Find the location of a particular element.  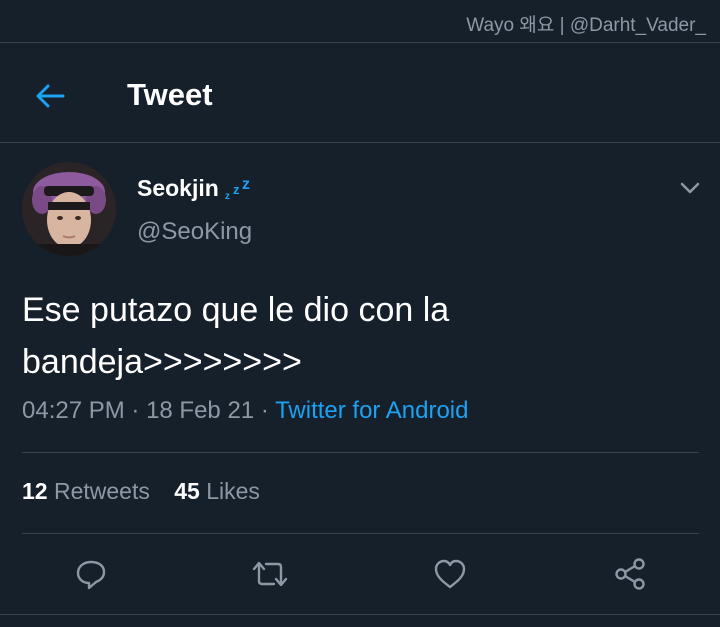

share-button is located at coordinates (630, 574).